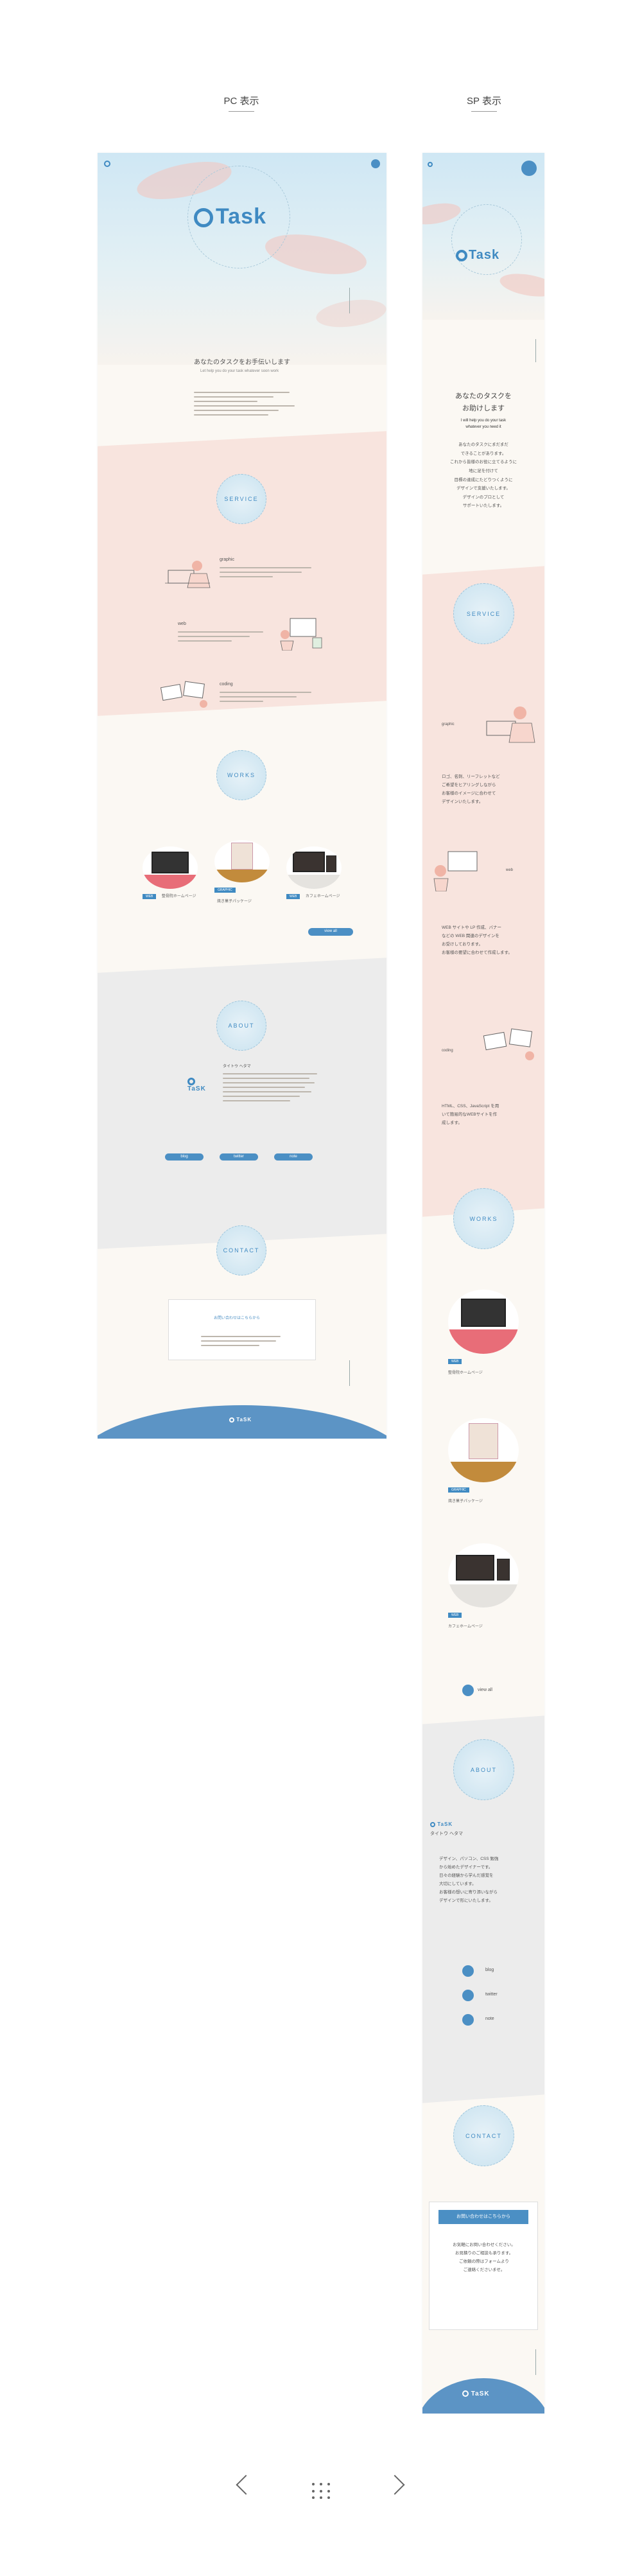 This screenshot has height=2576, width=642. I want to click on sp-hero-logo: Task, so click(477, 256).